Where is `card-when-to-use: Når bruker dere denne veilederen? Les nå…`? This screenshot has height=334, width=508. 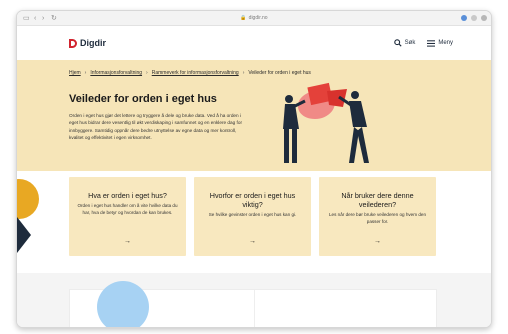
card-when-to-use: Når bruker dere denne veilederen? Les nå… is located at coordinates (377, 216).